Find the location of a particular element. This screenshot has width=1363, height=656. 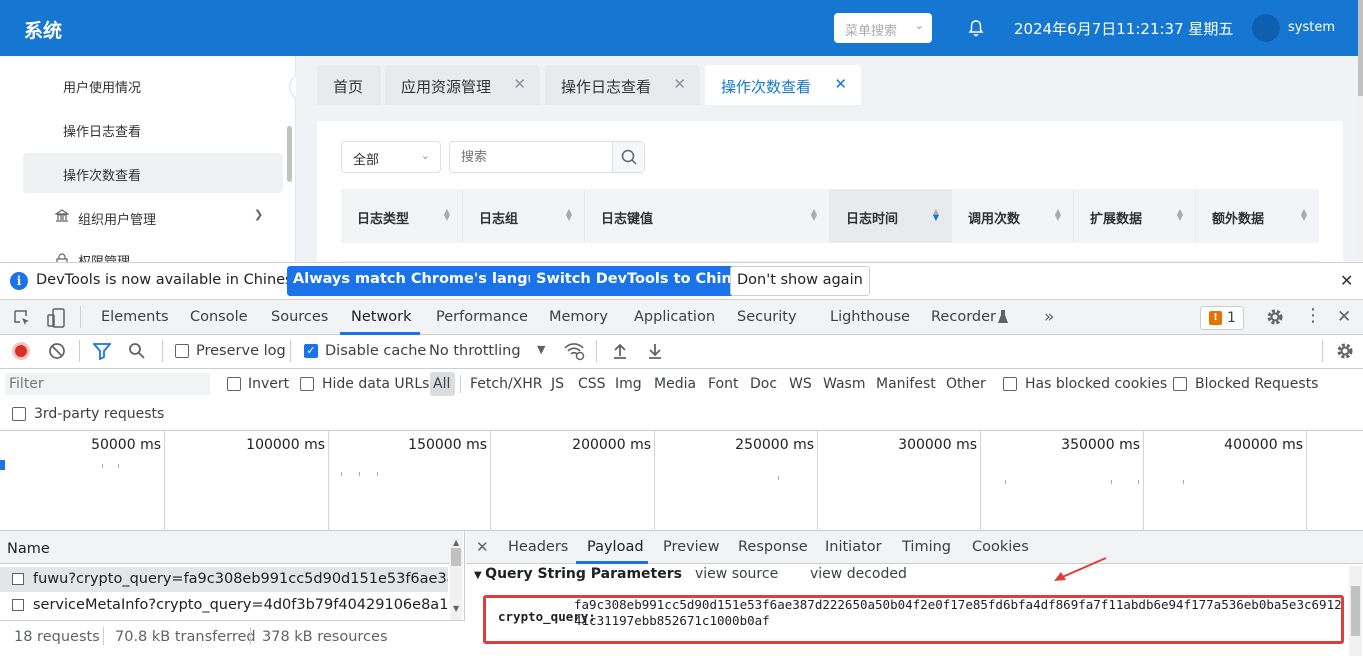

sidebar-item-operation-log: 操作日志查看 is located at coordinates (102, 130).